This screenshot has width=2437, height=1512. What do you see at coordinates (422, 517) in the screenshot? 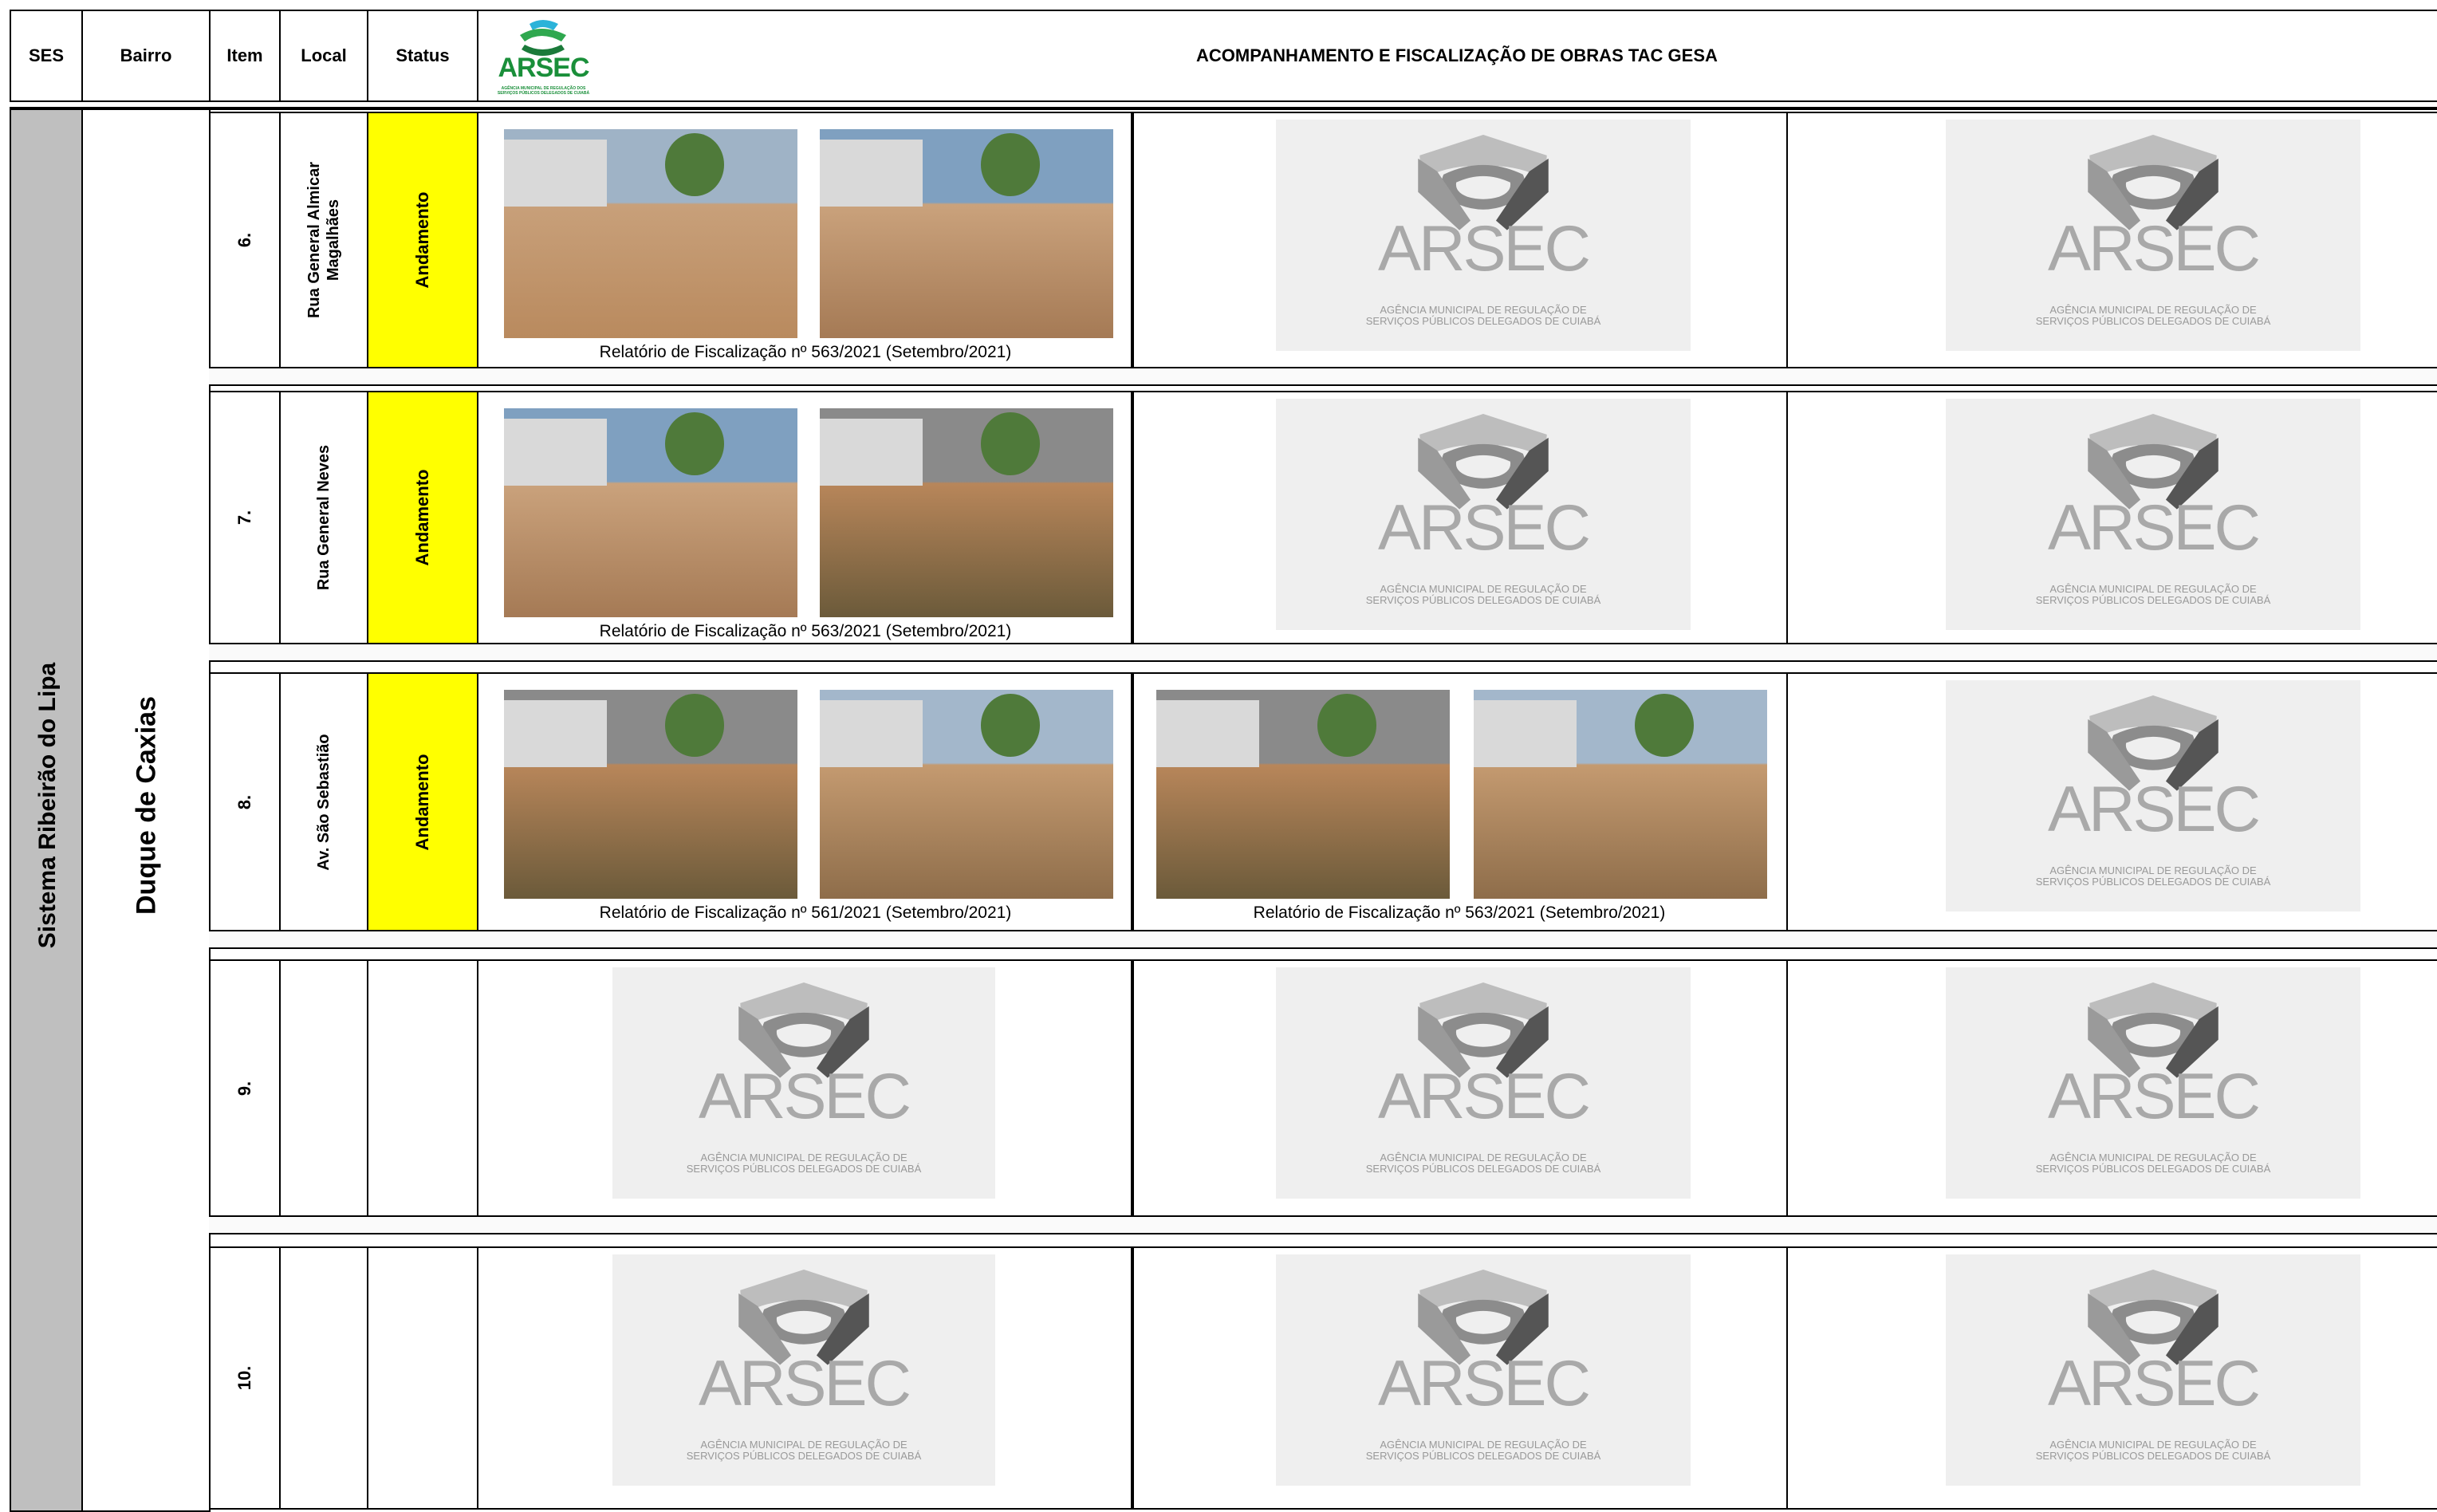
I see `status-badge: Andamento` at bounding box center [422, 517].